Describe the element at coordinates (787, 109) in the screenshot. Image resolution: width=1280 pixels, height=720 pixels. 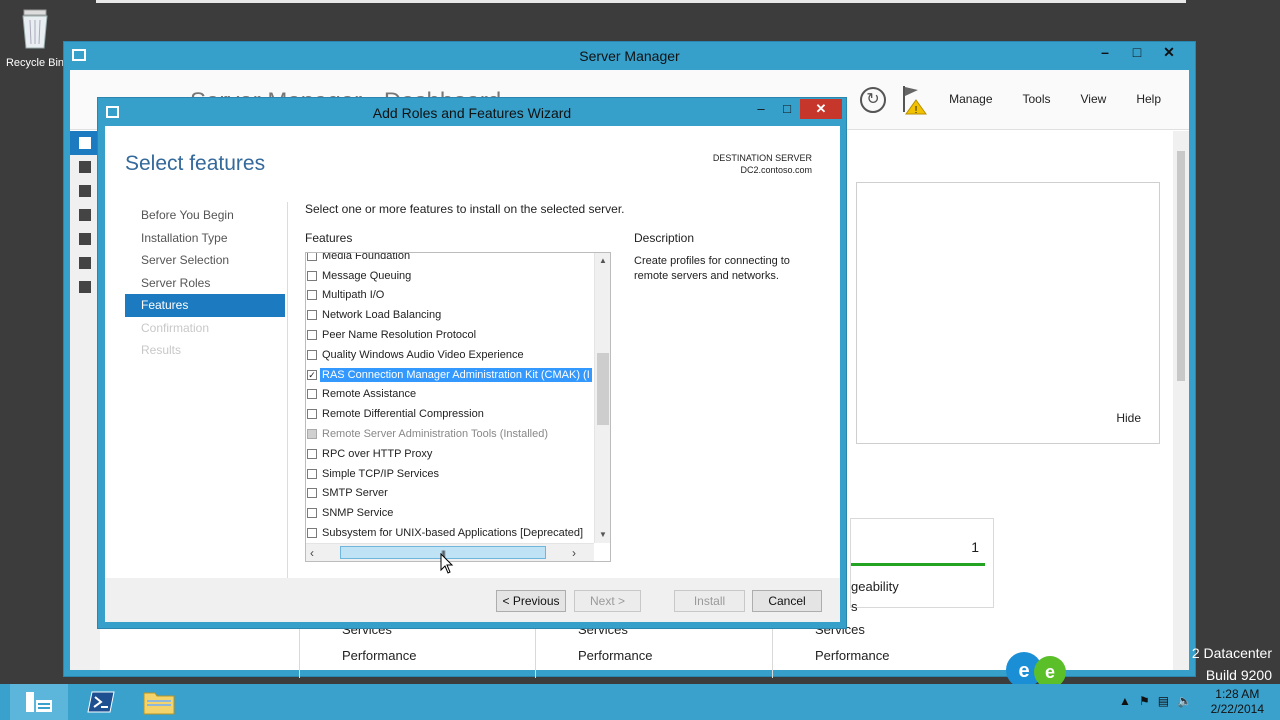
I see `wizard-maximize-button: □` at that location.